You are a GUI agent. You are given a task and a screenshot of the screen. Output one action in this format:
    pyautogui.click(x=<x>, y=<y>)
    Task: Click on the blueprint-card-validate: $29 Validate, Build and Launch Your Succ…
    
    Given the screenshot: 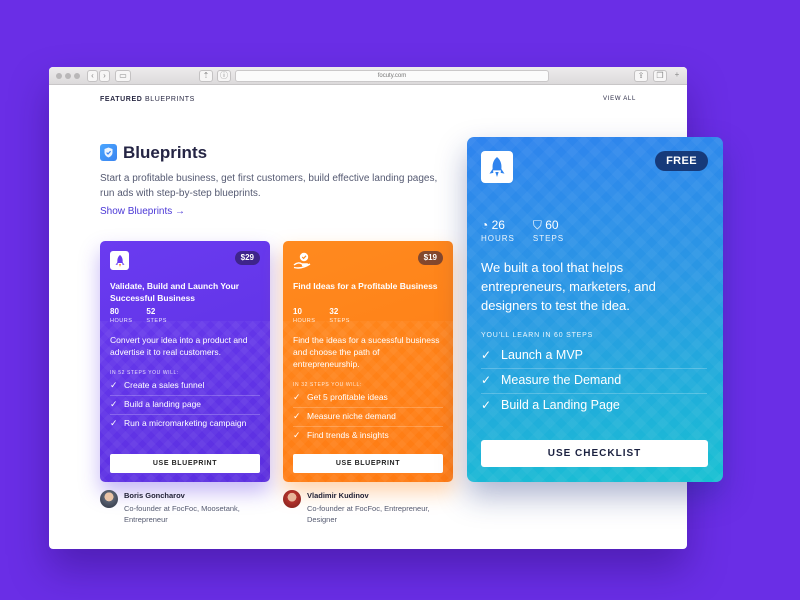 What is the action you would take?
    pyautogui.click(x=185, y=361)
    